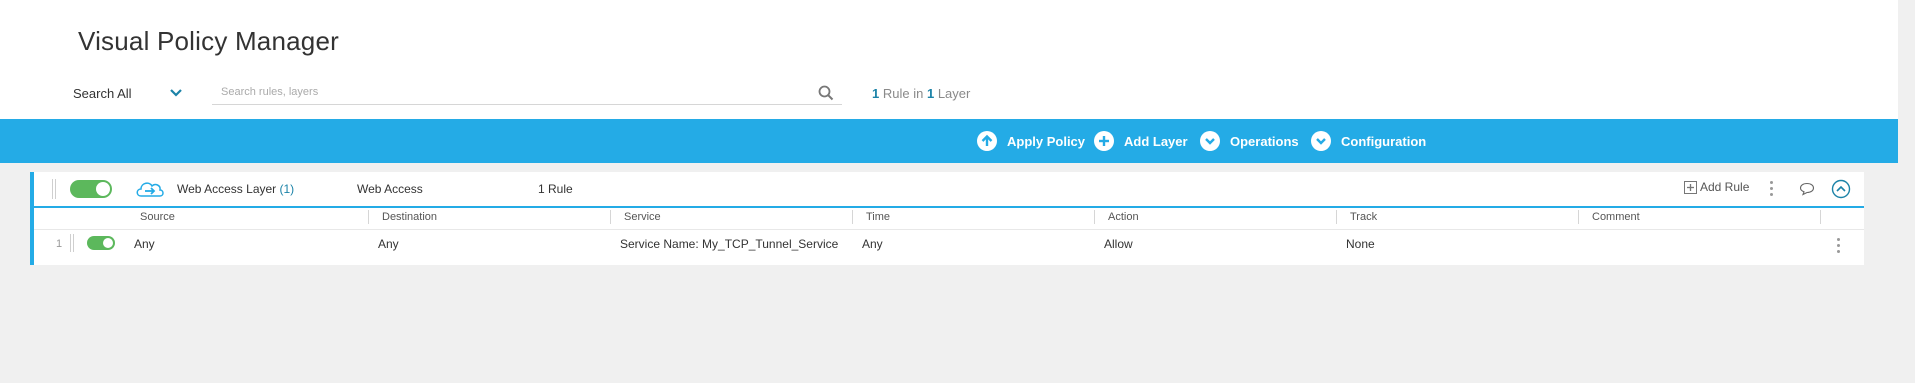 This screenshot has height=383, width=1915. I want to click on layer-enable-toggle, so click(91, 189).